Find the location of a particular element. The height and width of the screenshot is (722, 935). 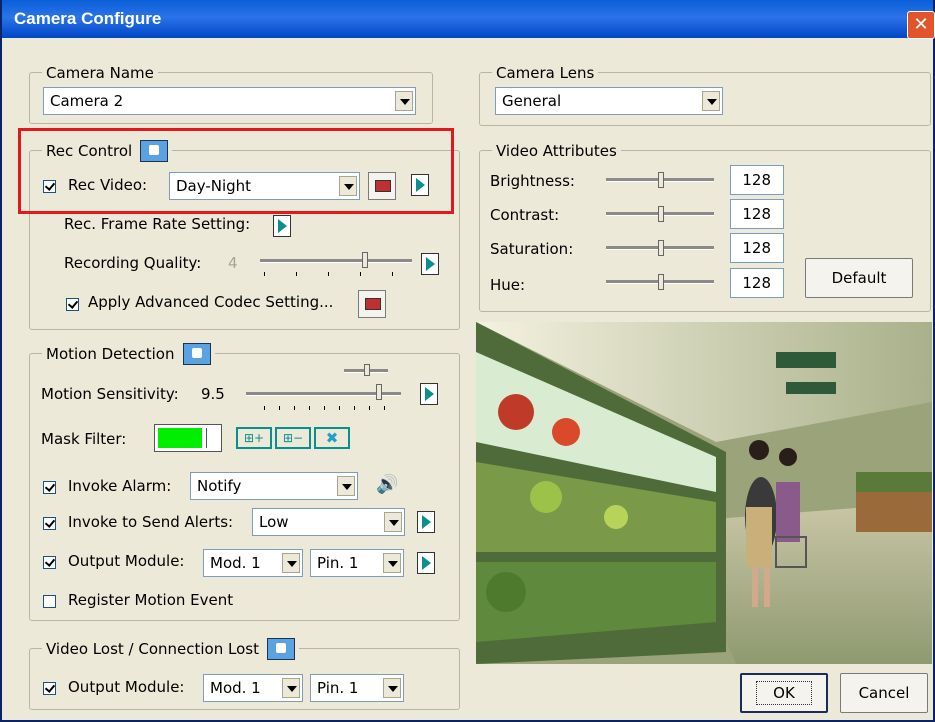

camera-name-label: Camera Name is located at coordinates (100, 73).